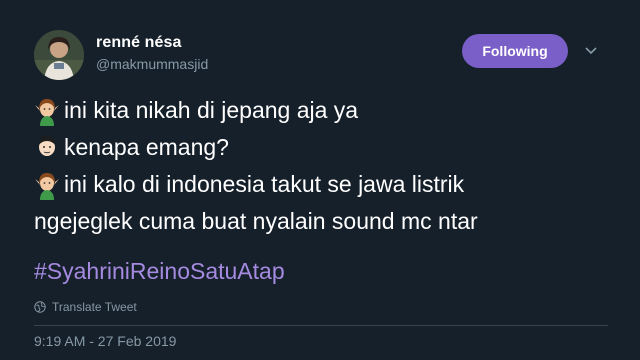 The height and width of the screenshot is (360, 640). Describe the element at coordinates (59, 55) in the screenshot. I see `avatar` at that location.